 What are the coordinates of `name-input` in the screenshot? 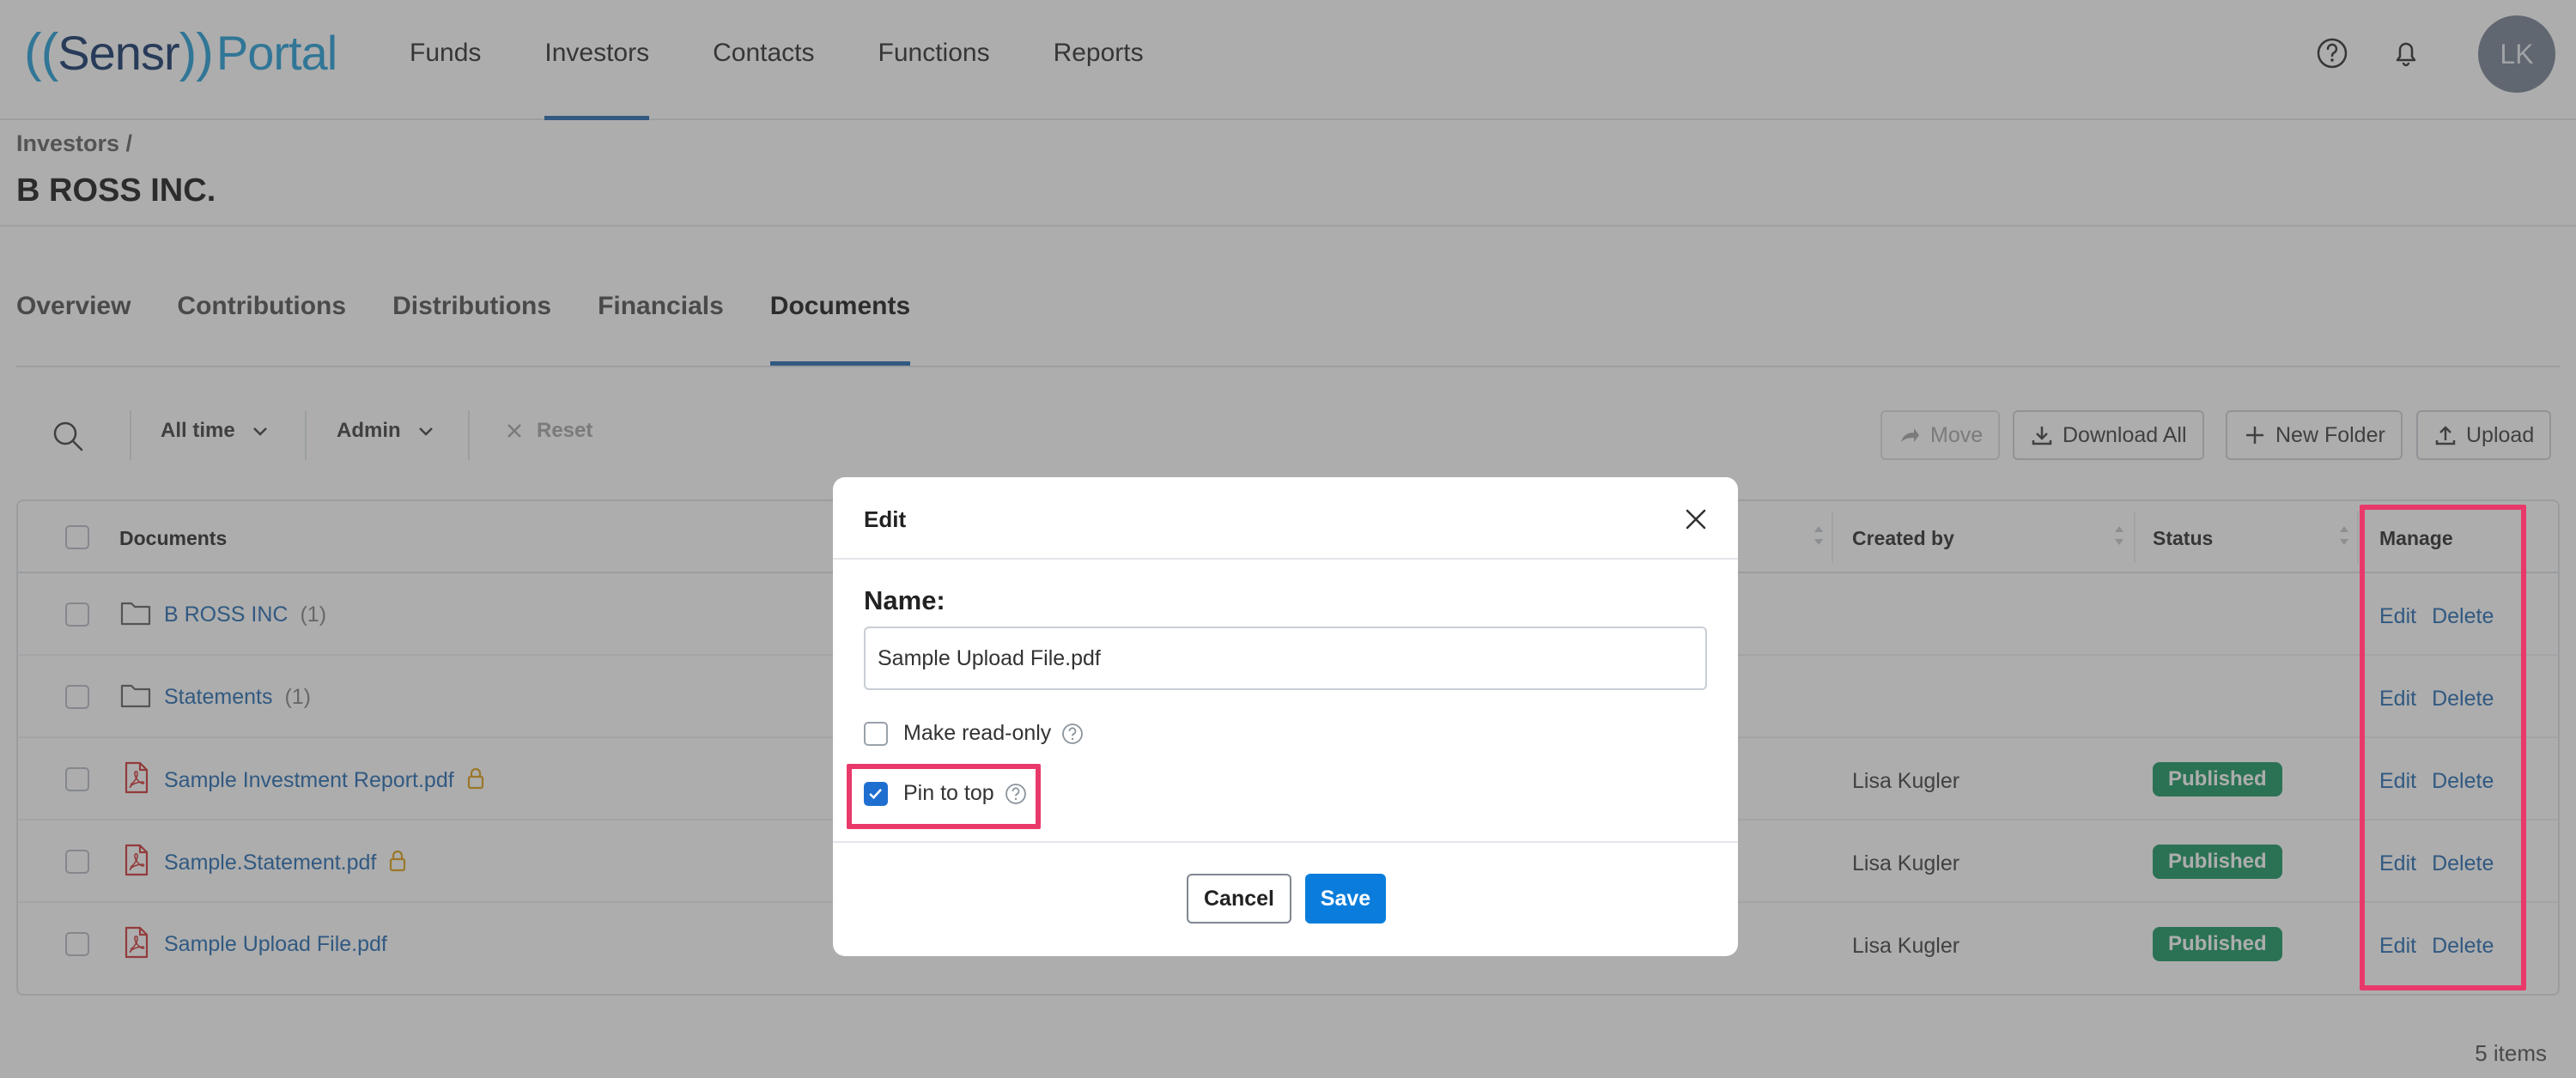 It's located at (1286, 659).